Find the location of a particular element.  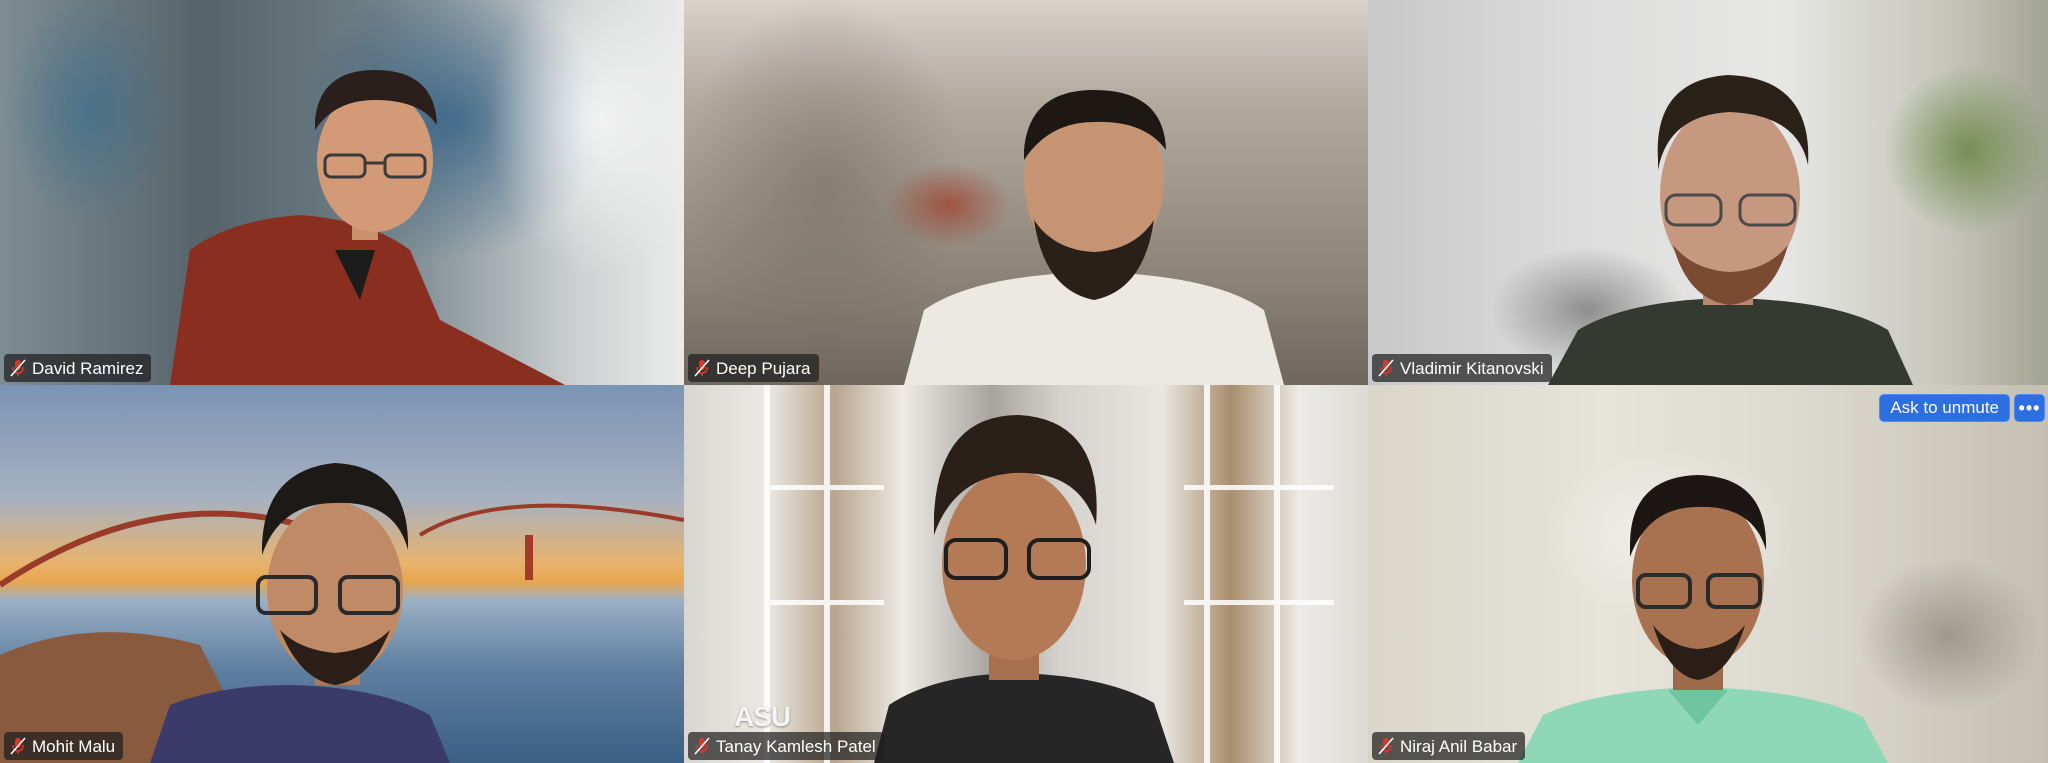

participant-name-tag: Deep Pujara is located at coordinates (753, 368).